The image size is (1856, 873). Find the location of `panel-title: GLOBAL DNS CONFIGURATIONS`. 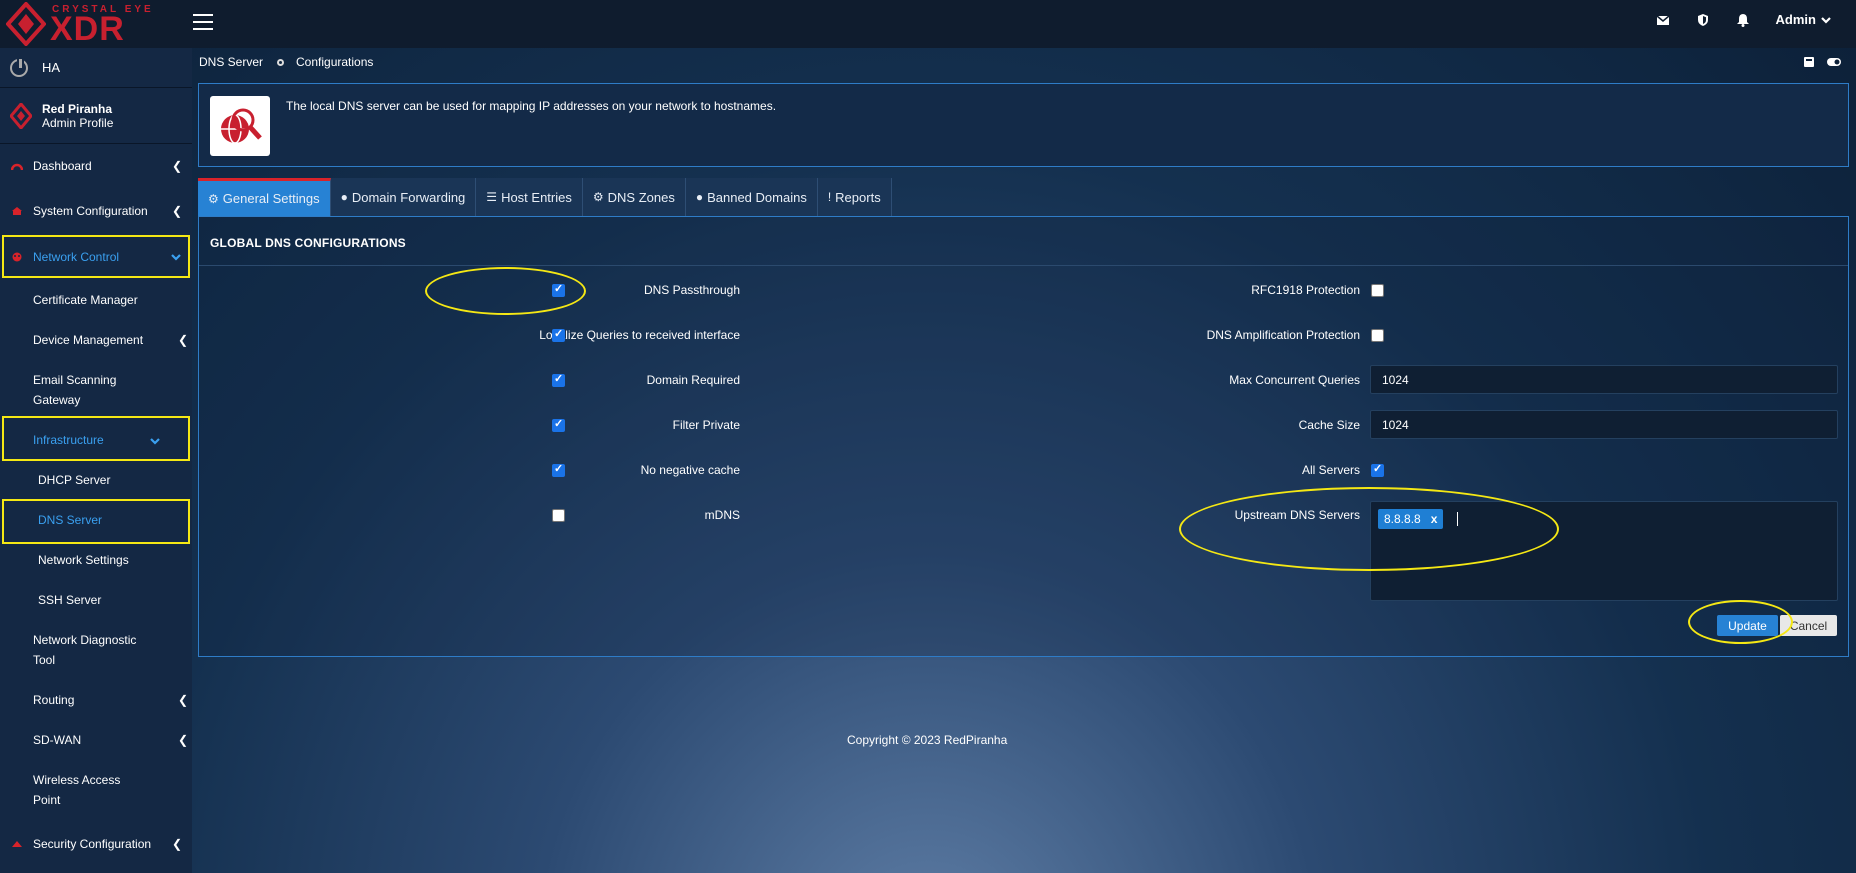

panel-title: GLOBAL DNS CONFIGURATIONS is located at coordinates (308, 243).